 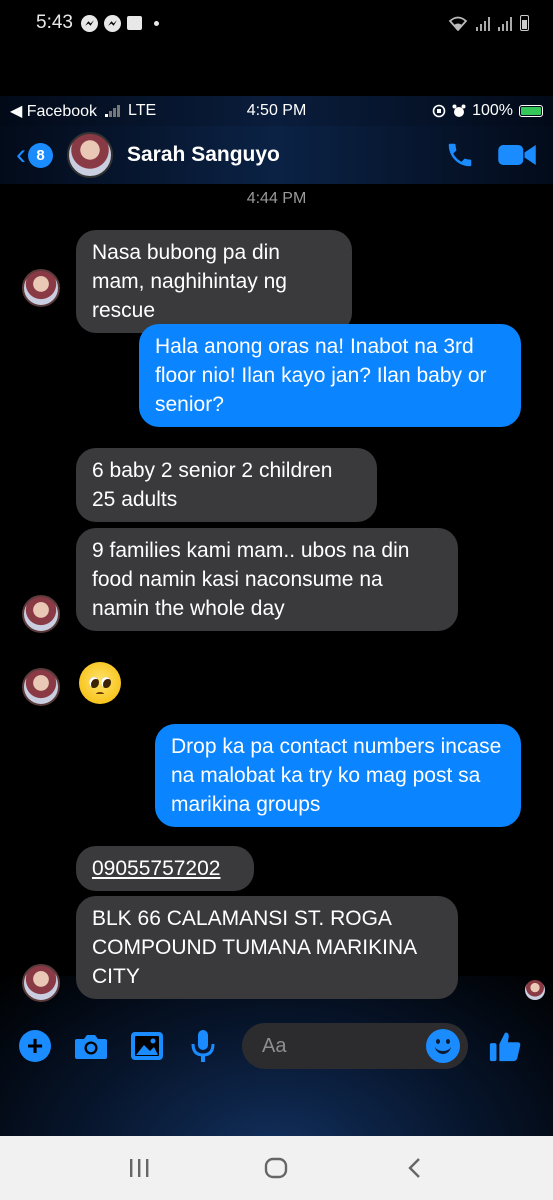 What do you see at coordinates (40, 155) in the screenshot?
I see `unread-count-badge: 8` at bounding box center [40, 155].